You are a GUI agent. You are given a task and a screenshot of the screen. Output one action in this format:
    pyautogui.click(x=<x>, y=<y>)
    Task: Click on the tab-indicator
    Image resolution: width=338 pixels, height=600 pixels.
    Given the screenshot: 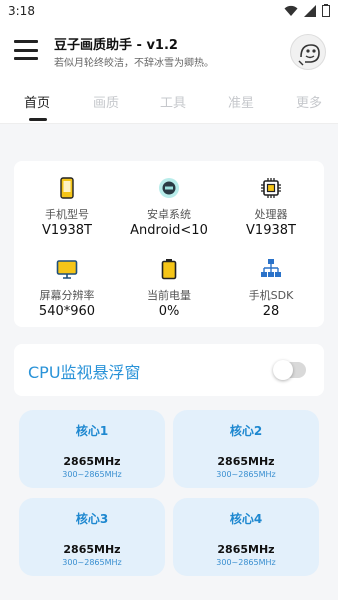 What is the action you would take?
    pyautogui.click(x=38, y=119)
    